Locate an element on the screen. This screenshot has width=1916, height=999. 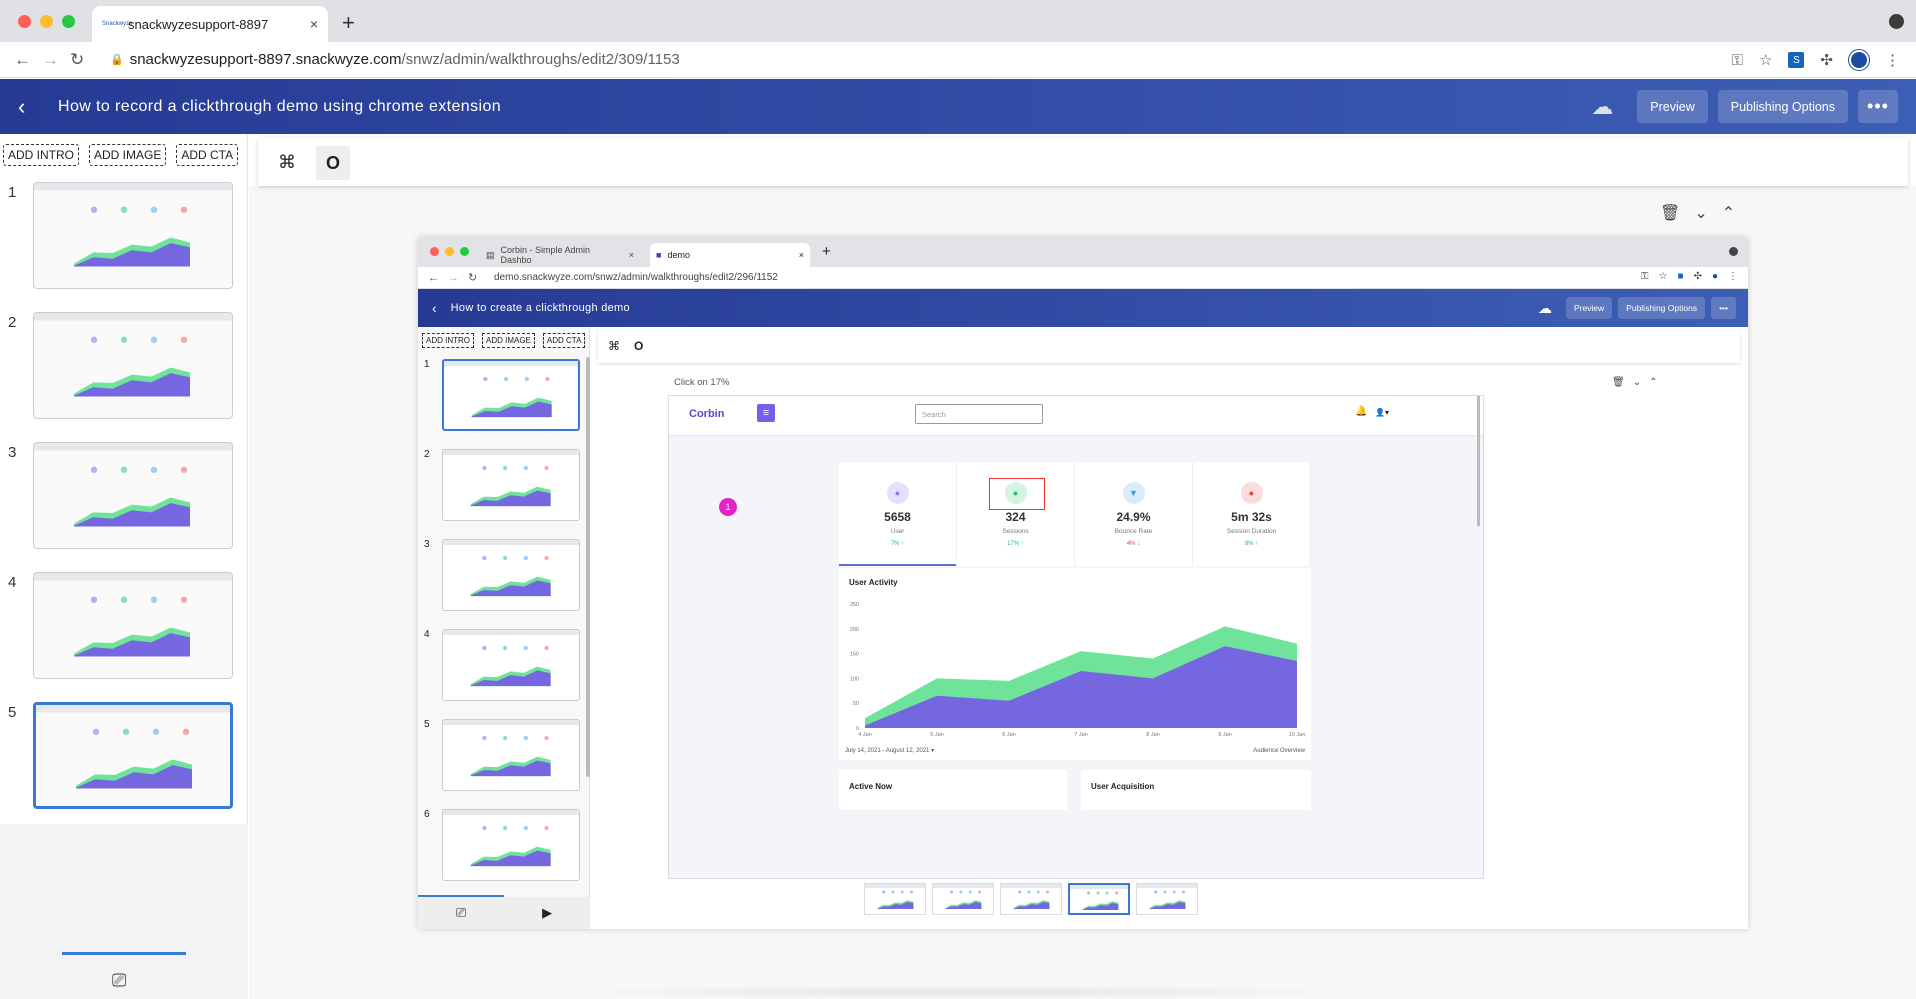
slides-panel: ADD INTRO ADD IMAGE ADD CTA ⎚ 1 2 3 4 5 is located at coordinates (124, 566).